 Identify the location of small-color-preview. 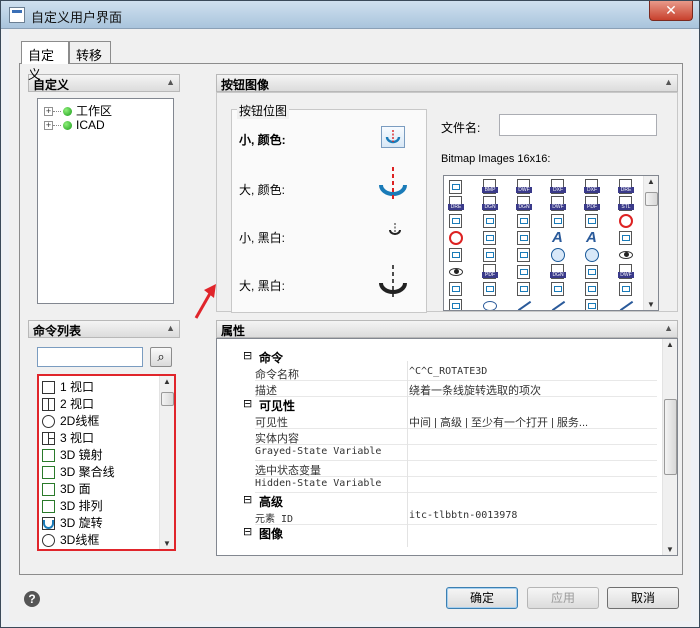
(393, 137).